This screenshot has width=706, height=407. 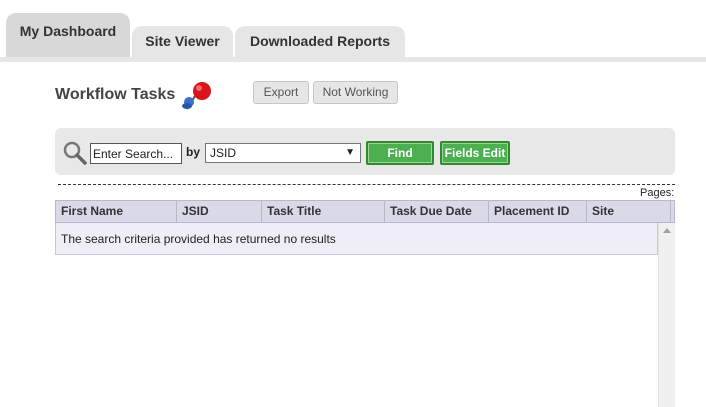 I want to click on fields-edit-button: Fields Edit, so click(x=475, y=153).